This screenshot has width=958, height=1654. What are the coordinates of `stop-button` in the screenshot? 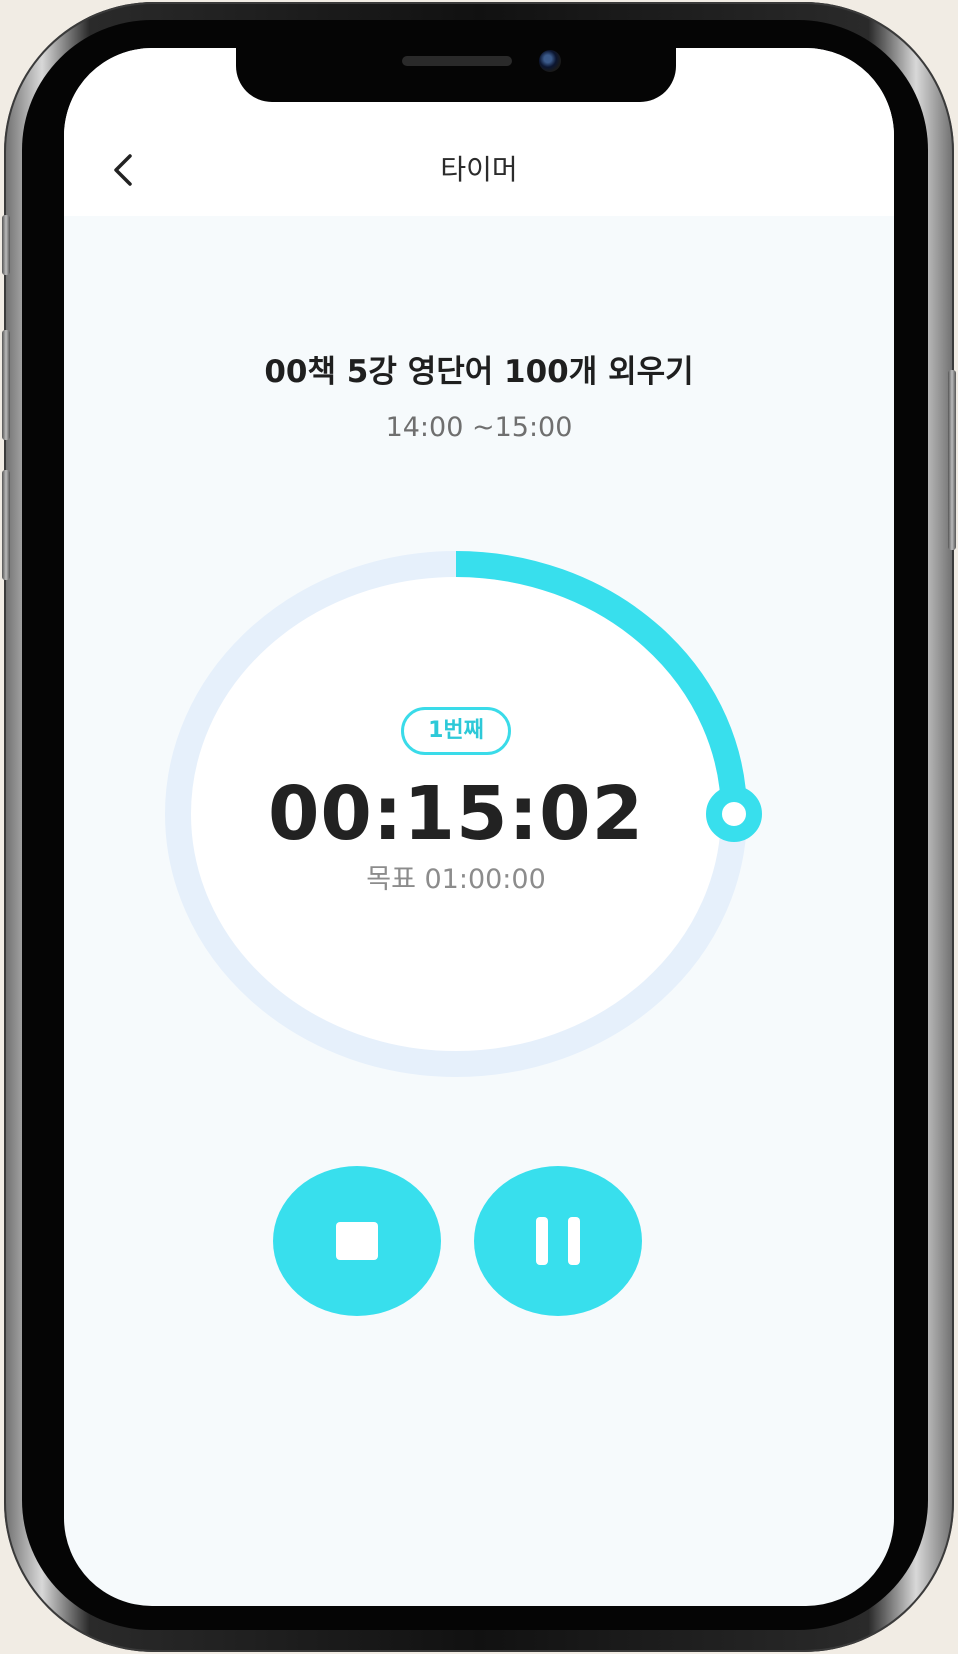 It's located at (357, 1241).